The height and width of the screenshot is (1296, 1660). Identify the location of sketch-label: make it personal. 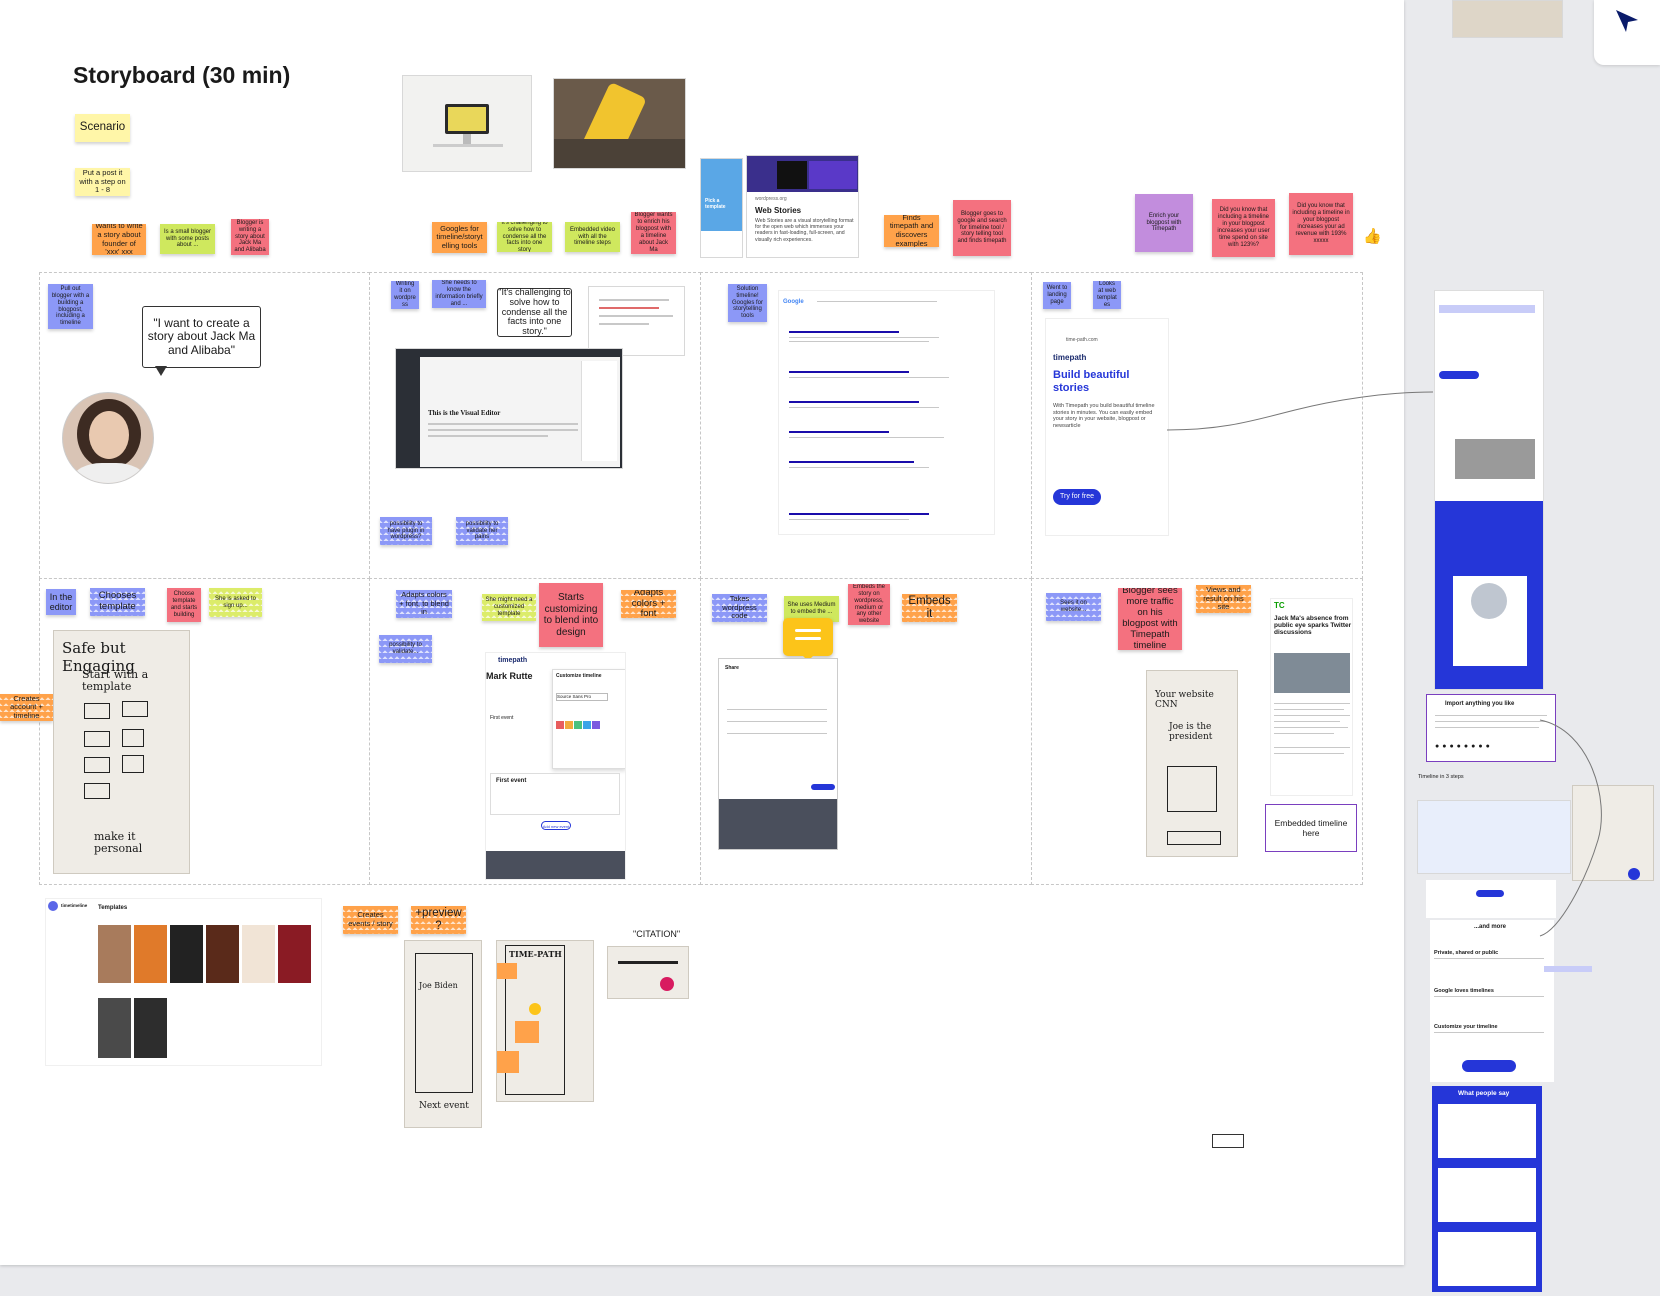
(118, 843).